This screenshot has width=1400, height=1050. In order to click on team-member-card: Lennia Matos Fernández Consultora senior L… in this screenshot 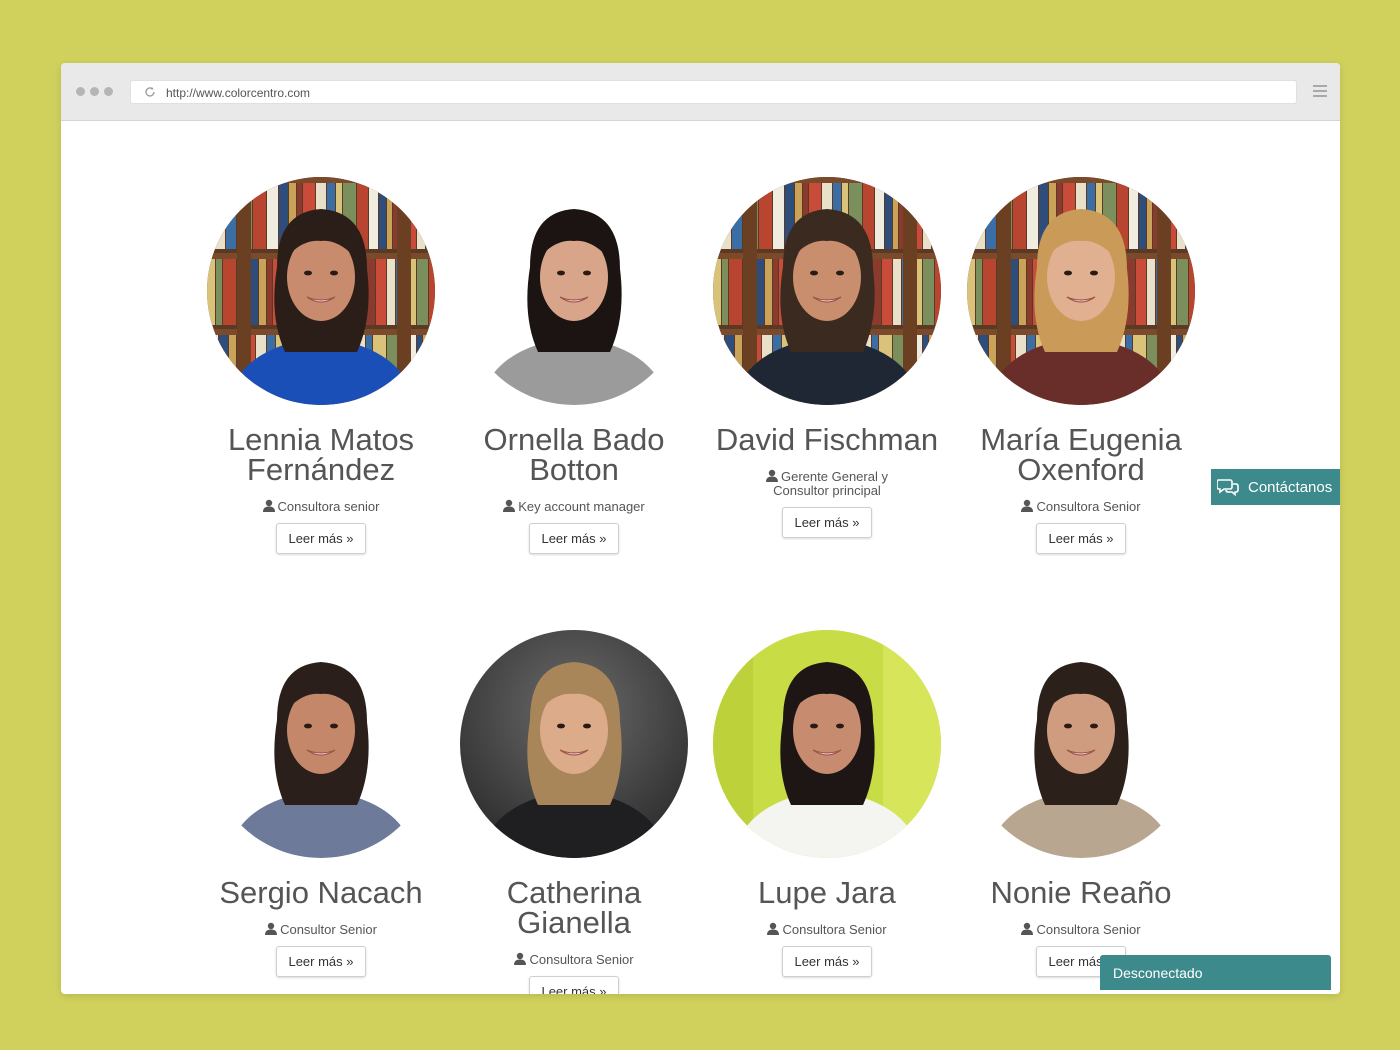, I will do `click(321, 365)`.